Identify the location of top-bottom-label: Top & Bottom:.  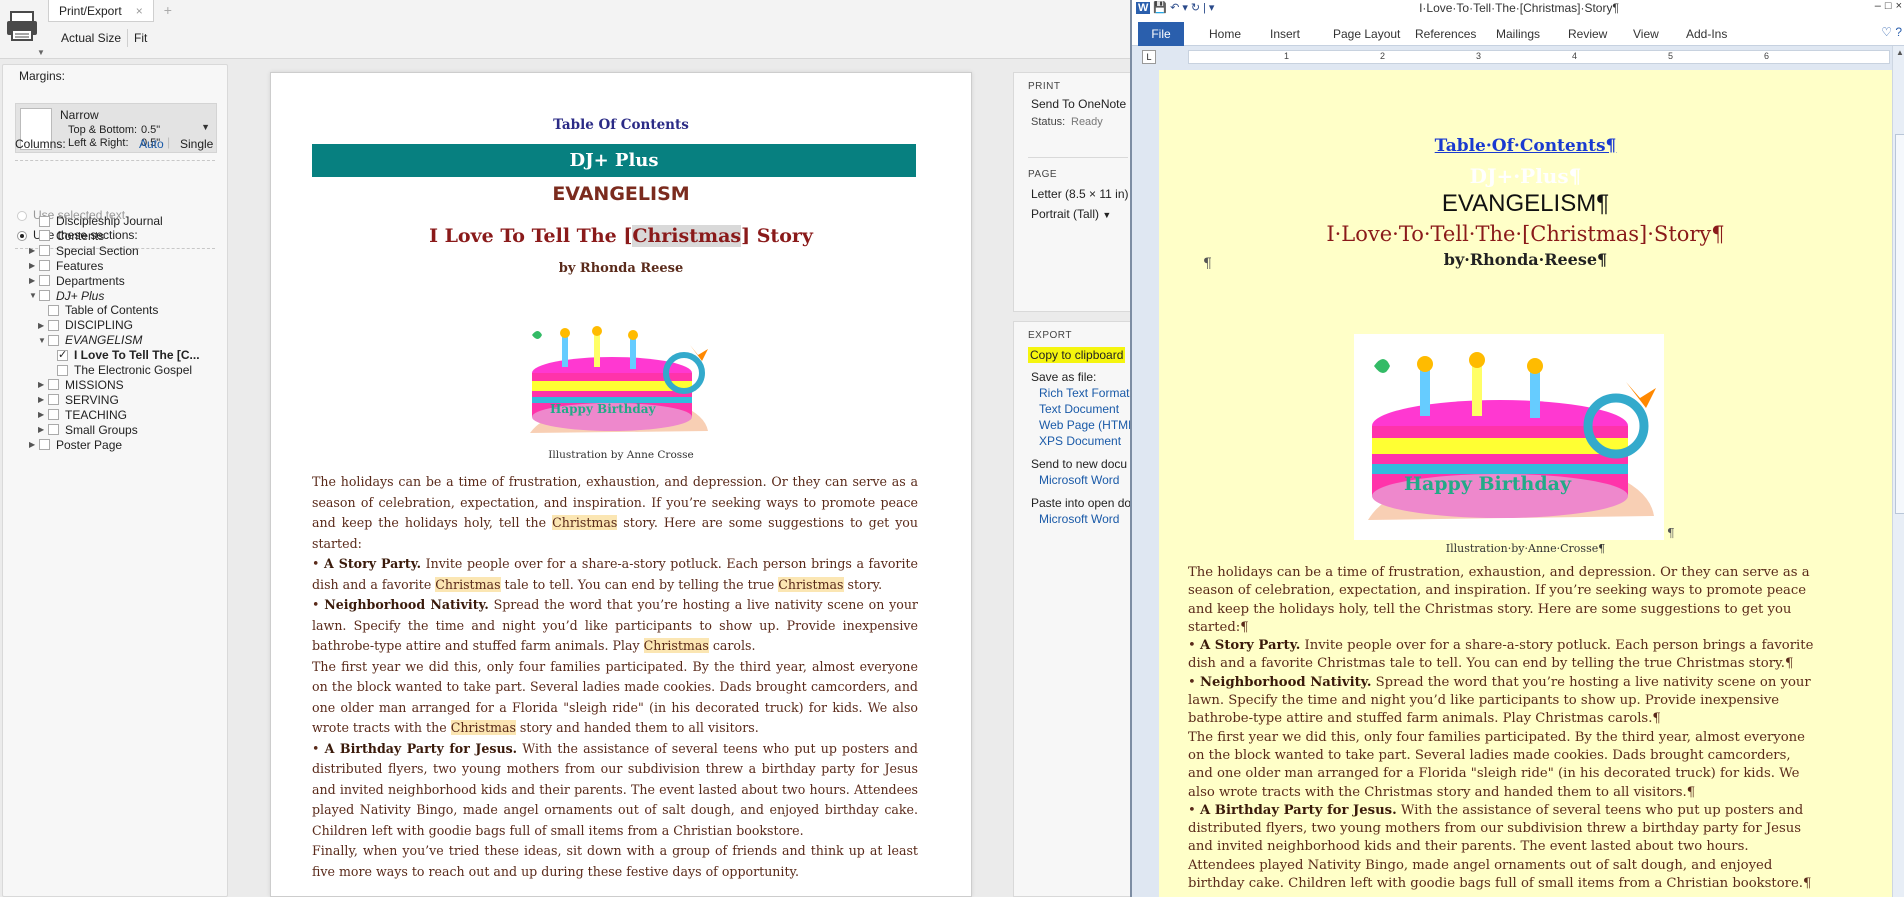
(103, 130).